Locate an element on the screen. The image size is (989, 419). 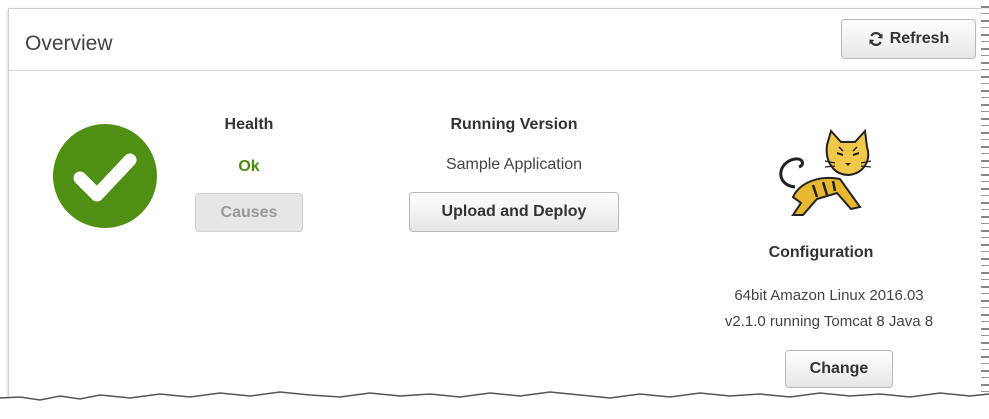
panel-header: Overview Refresh is located at coordinates (499, 40).